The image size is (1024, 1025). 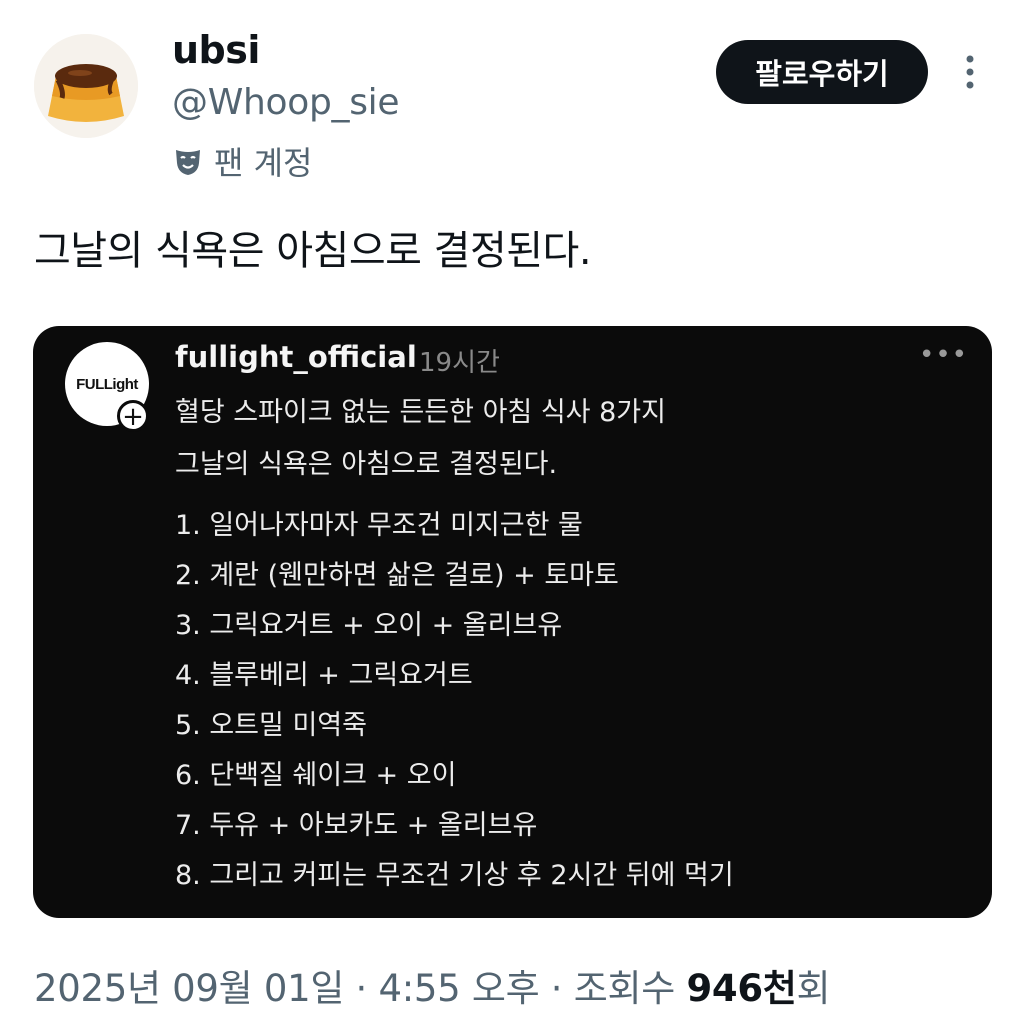 I want to click on views-prefix: 조회수, so click(x=624, y=988).